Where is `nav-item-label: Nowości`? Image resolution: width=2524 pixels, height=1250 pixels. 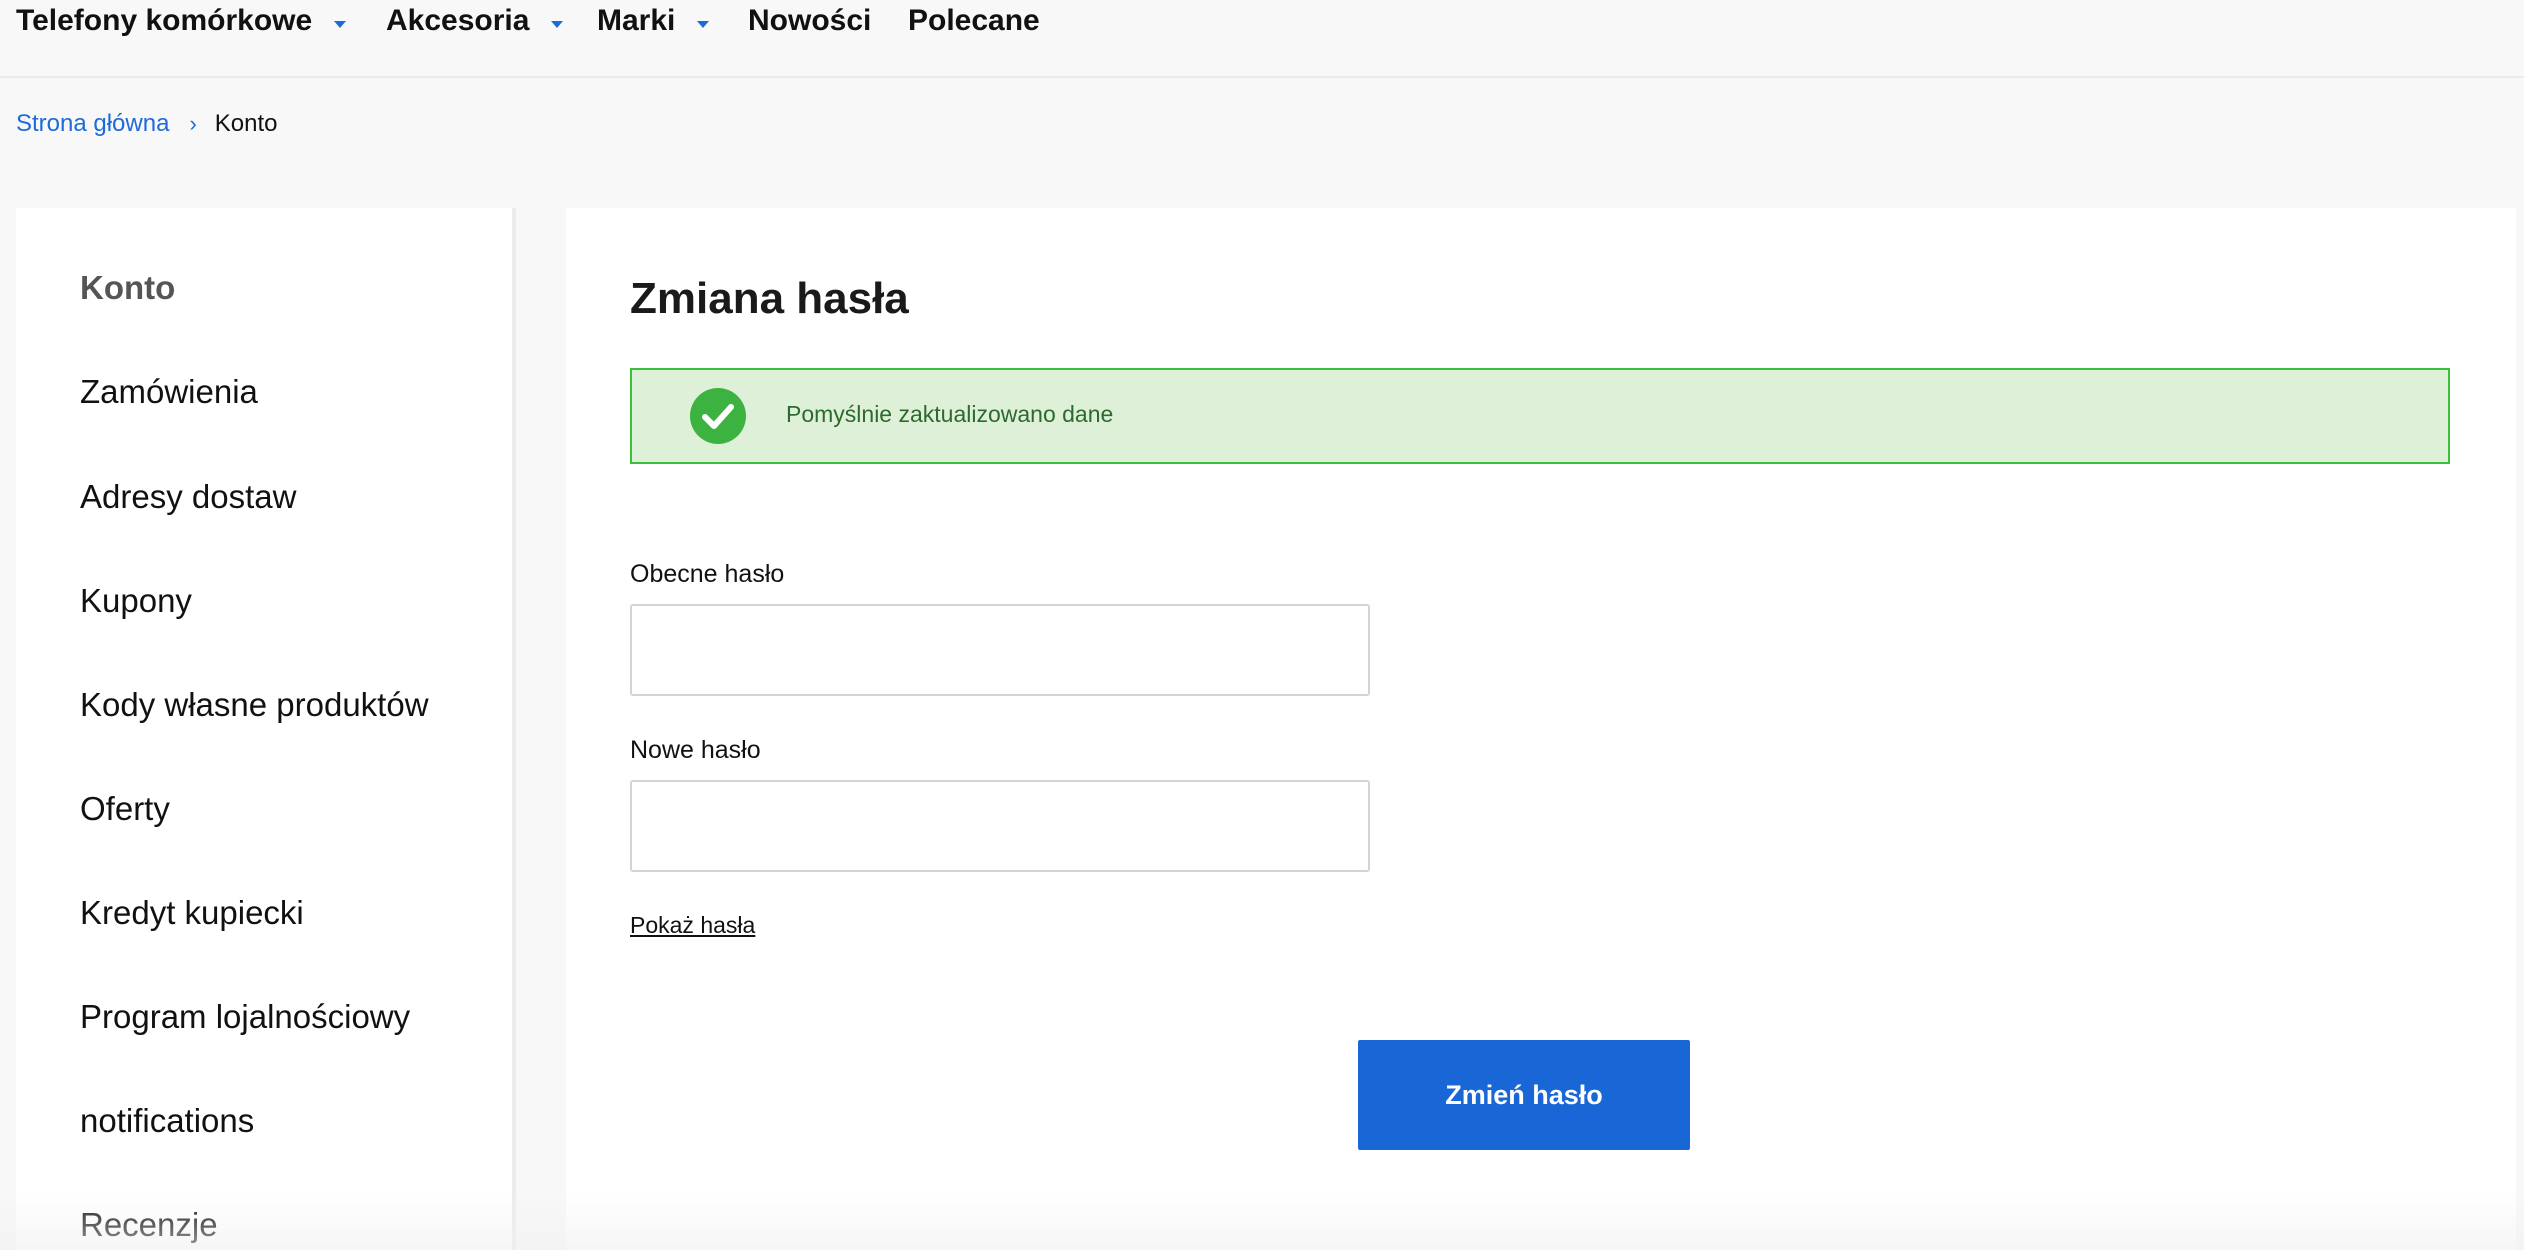 nav-item-label: Nowości is located at coordinates (810, 20).